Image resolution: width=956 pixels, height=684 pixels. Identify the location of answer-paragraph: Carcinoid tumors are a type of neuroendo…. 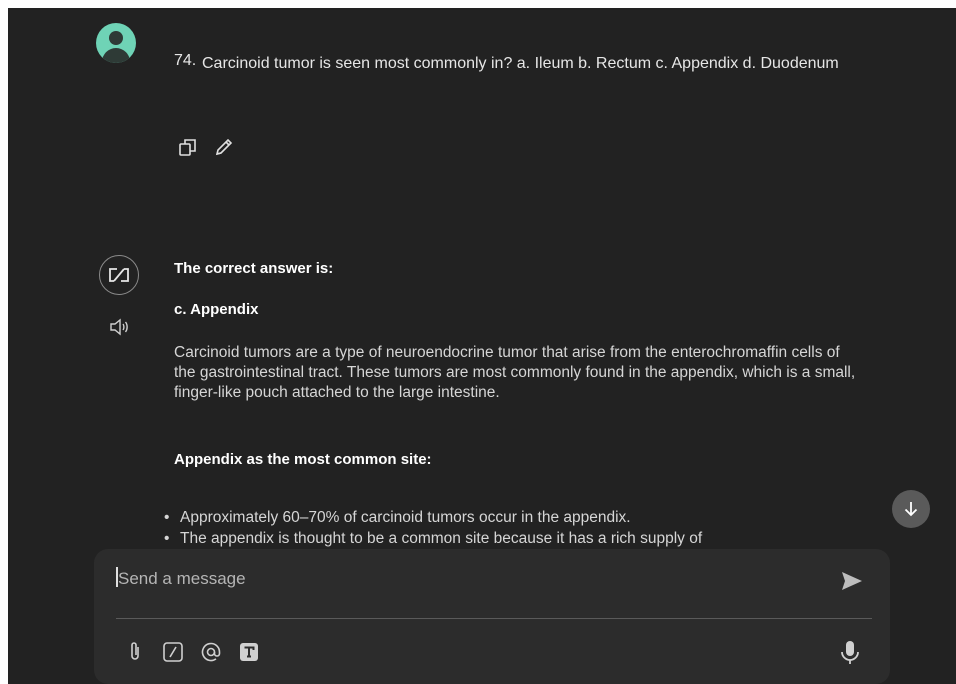
(515, 372).